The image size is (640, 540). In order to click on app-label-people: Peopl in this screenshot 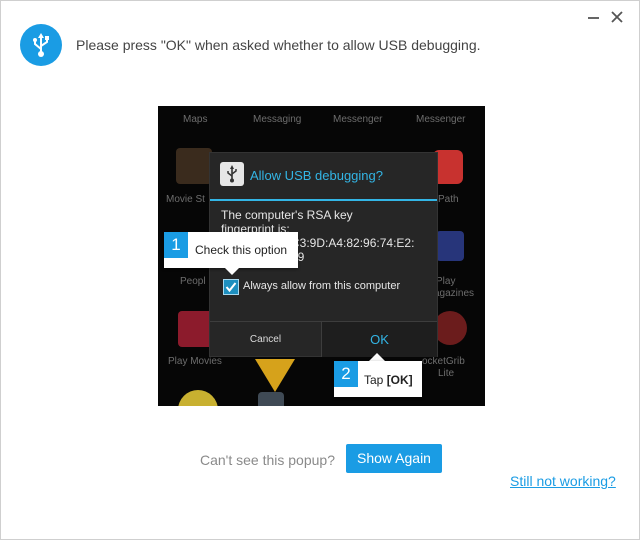, I will do `click(193, 281)`.